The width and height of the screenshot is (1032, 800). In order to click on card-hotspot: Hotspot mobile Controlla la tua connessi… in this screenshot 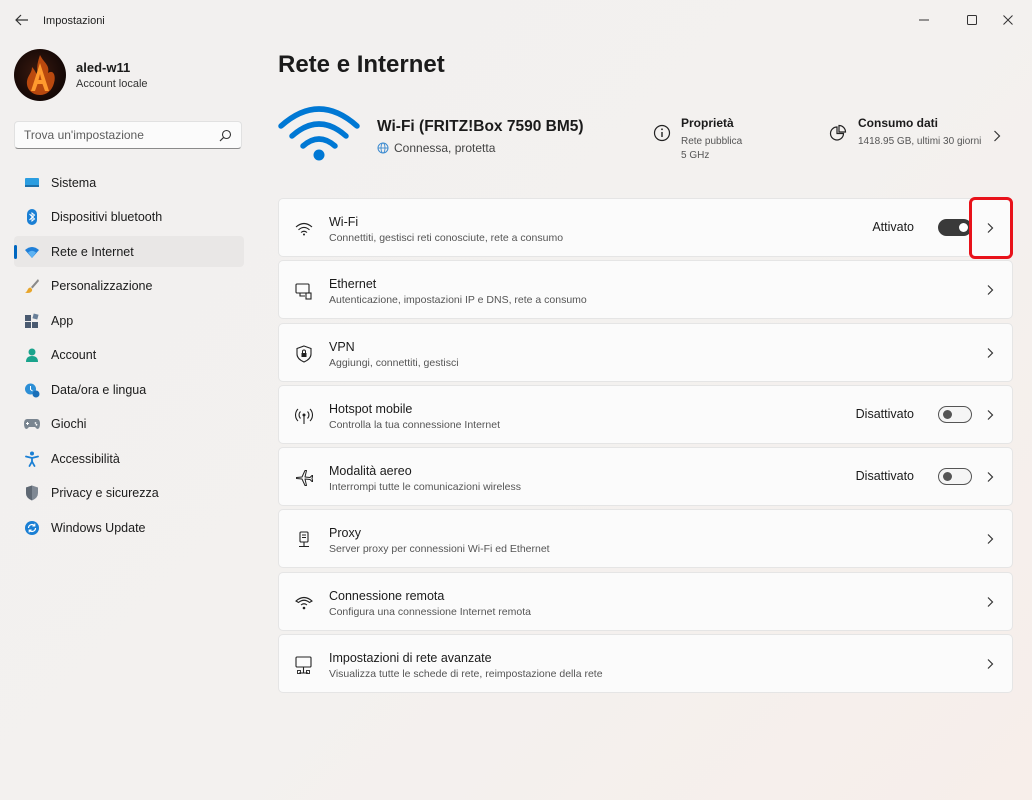, I will do `click(645, 414)`.